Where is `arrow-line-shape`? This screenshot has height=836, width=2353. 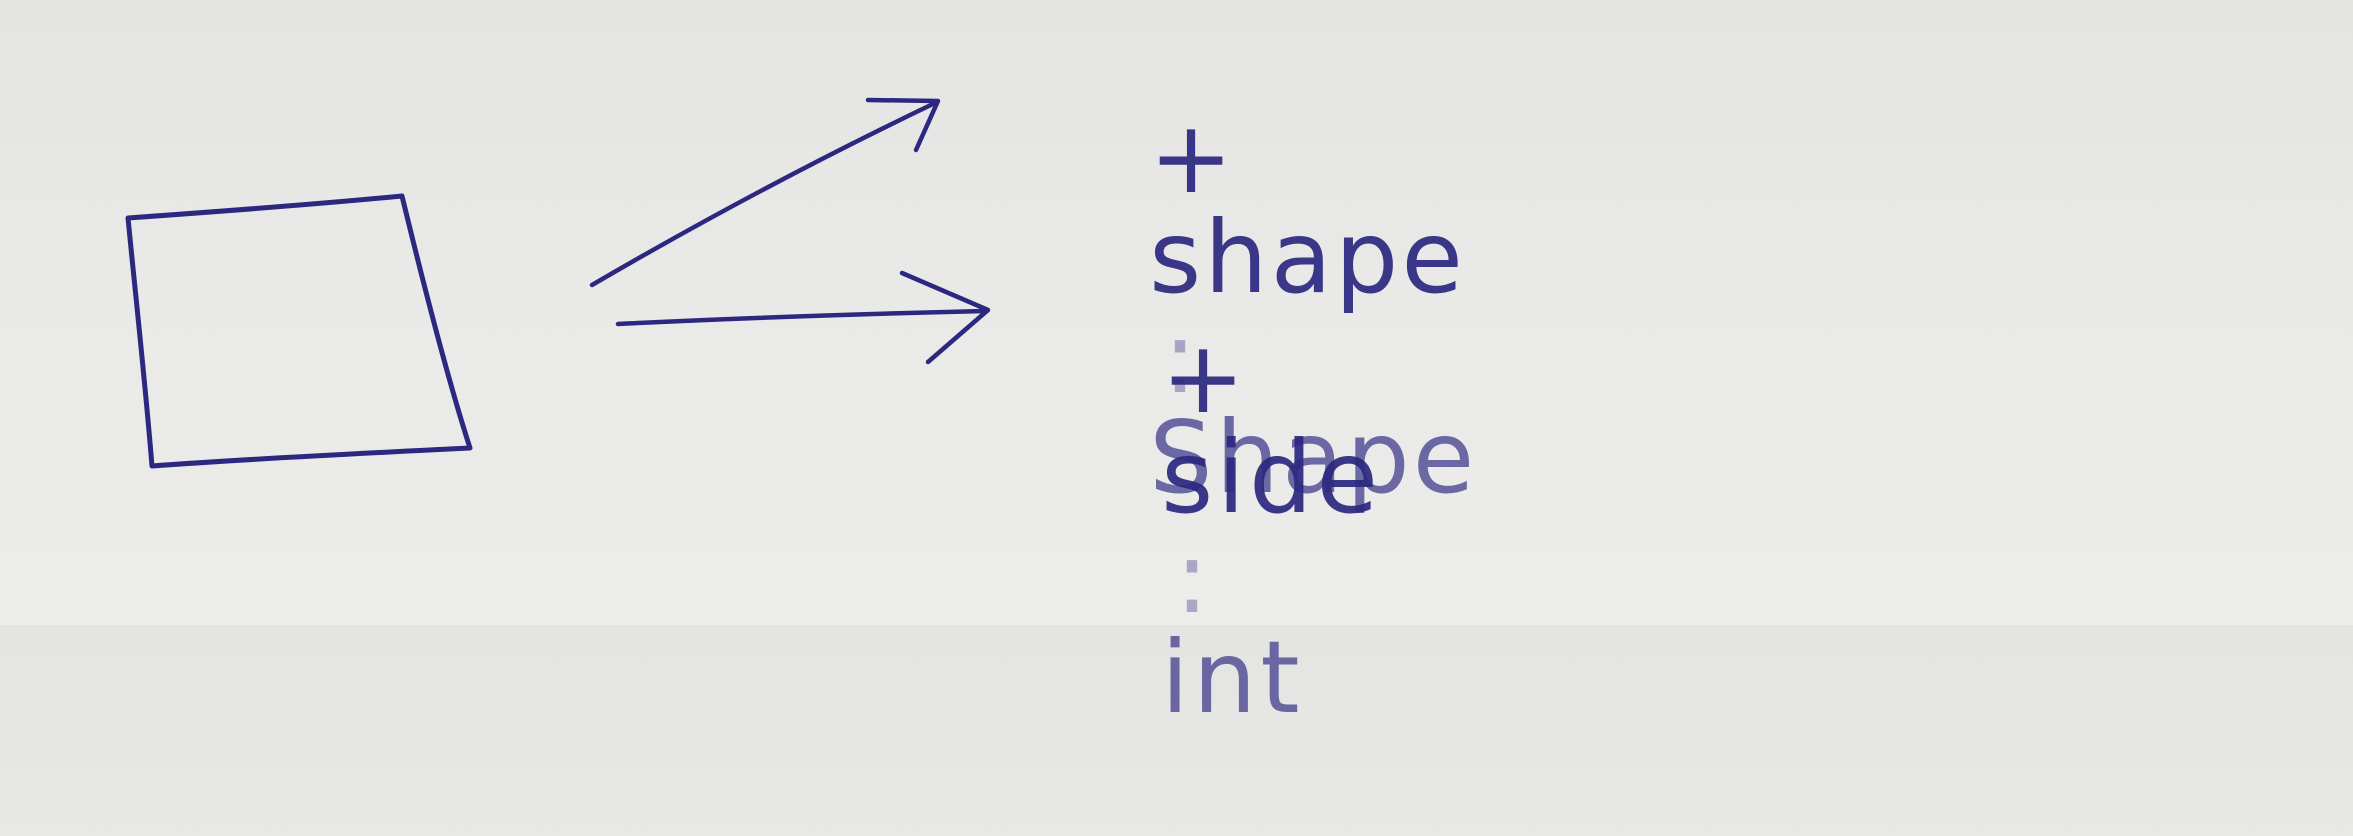 arrow-line-shape is located at coordinates (763, 194).